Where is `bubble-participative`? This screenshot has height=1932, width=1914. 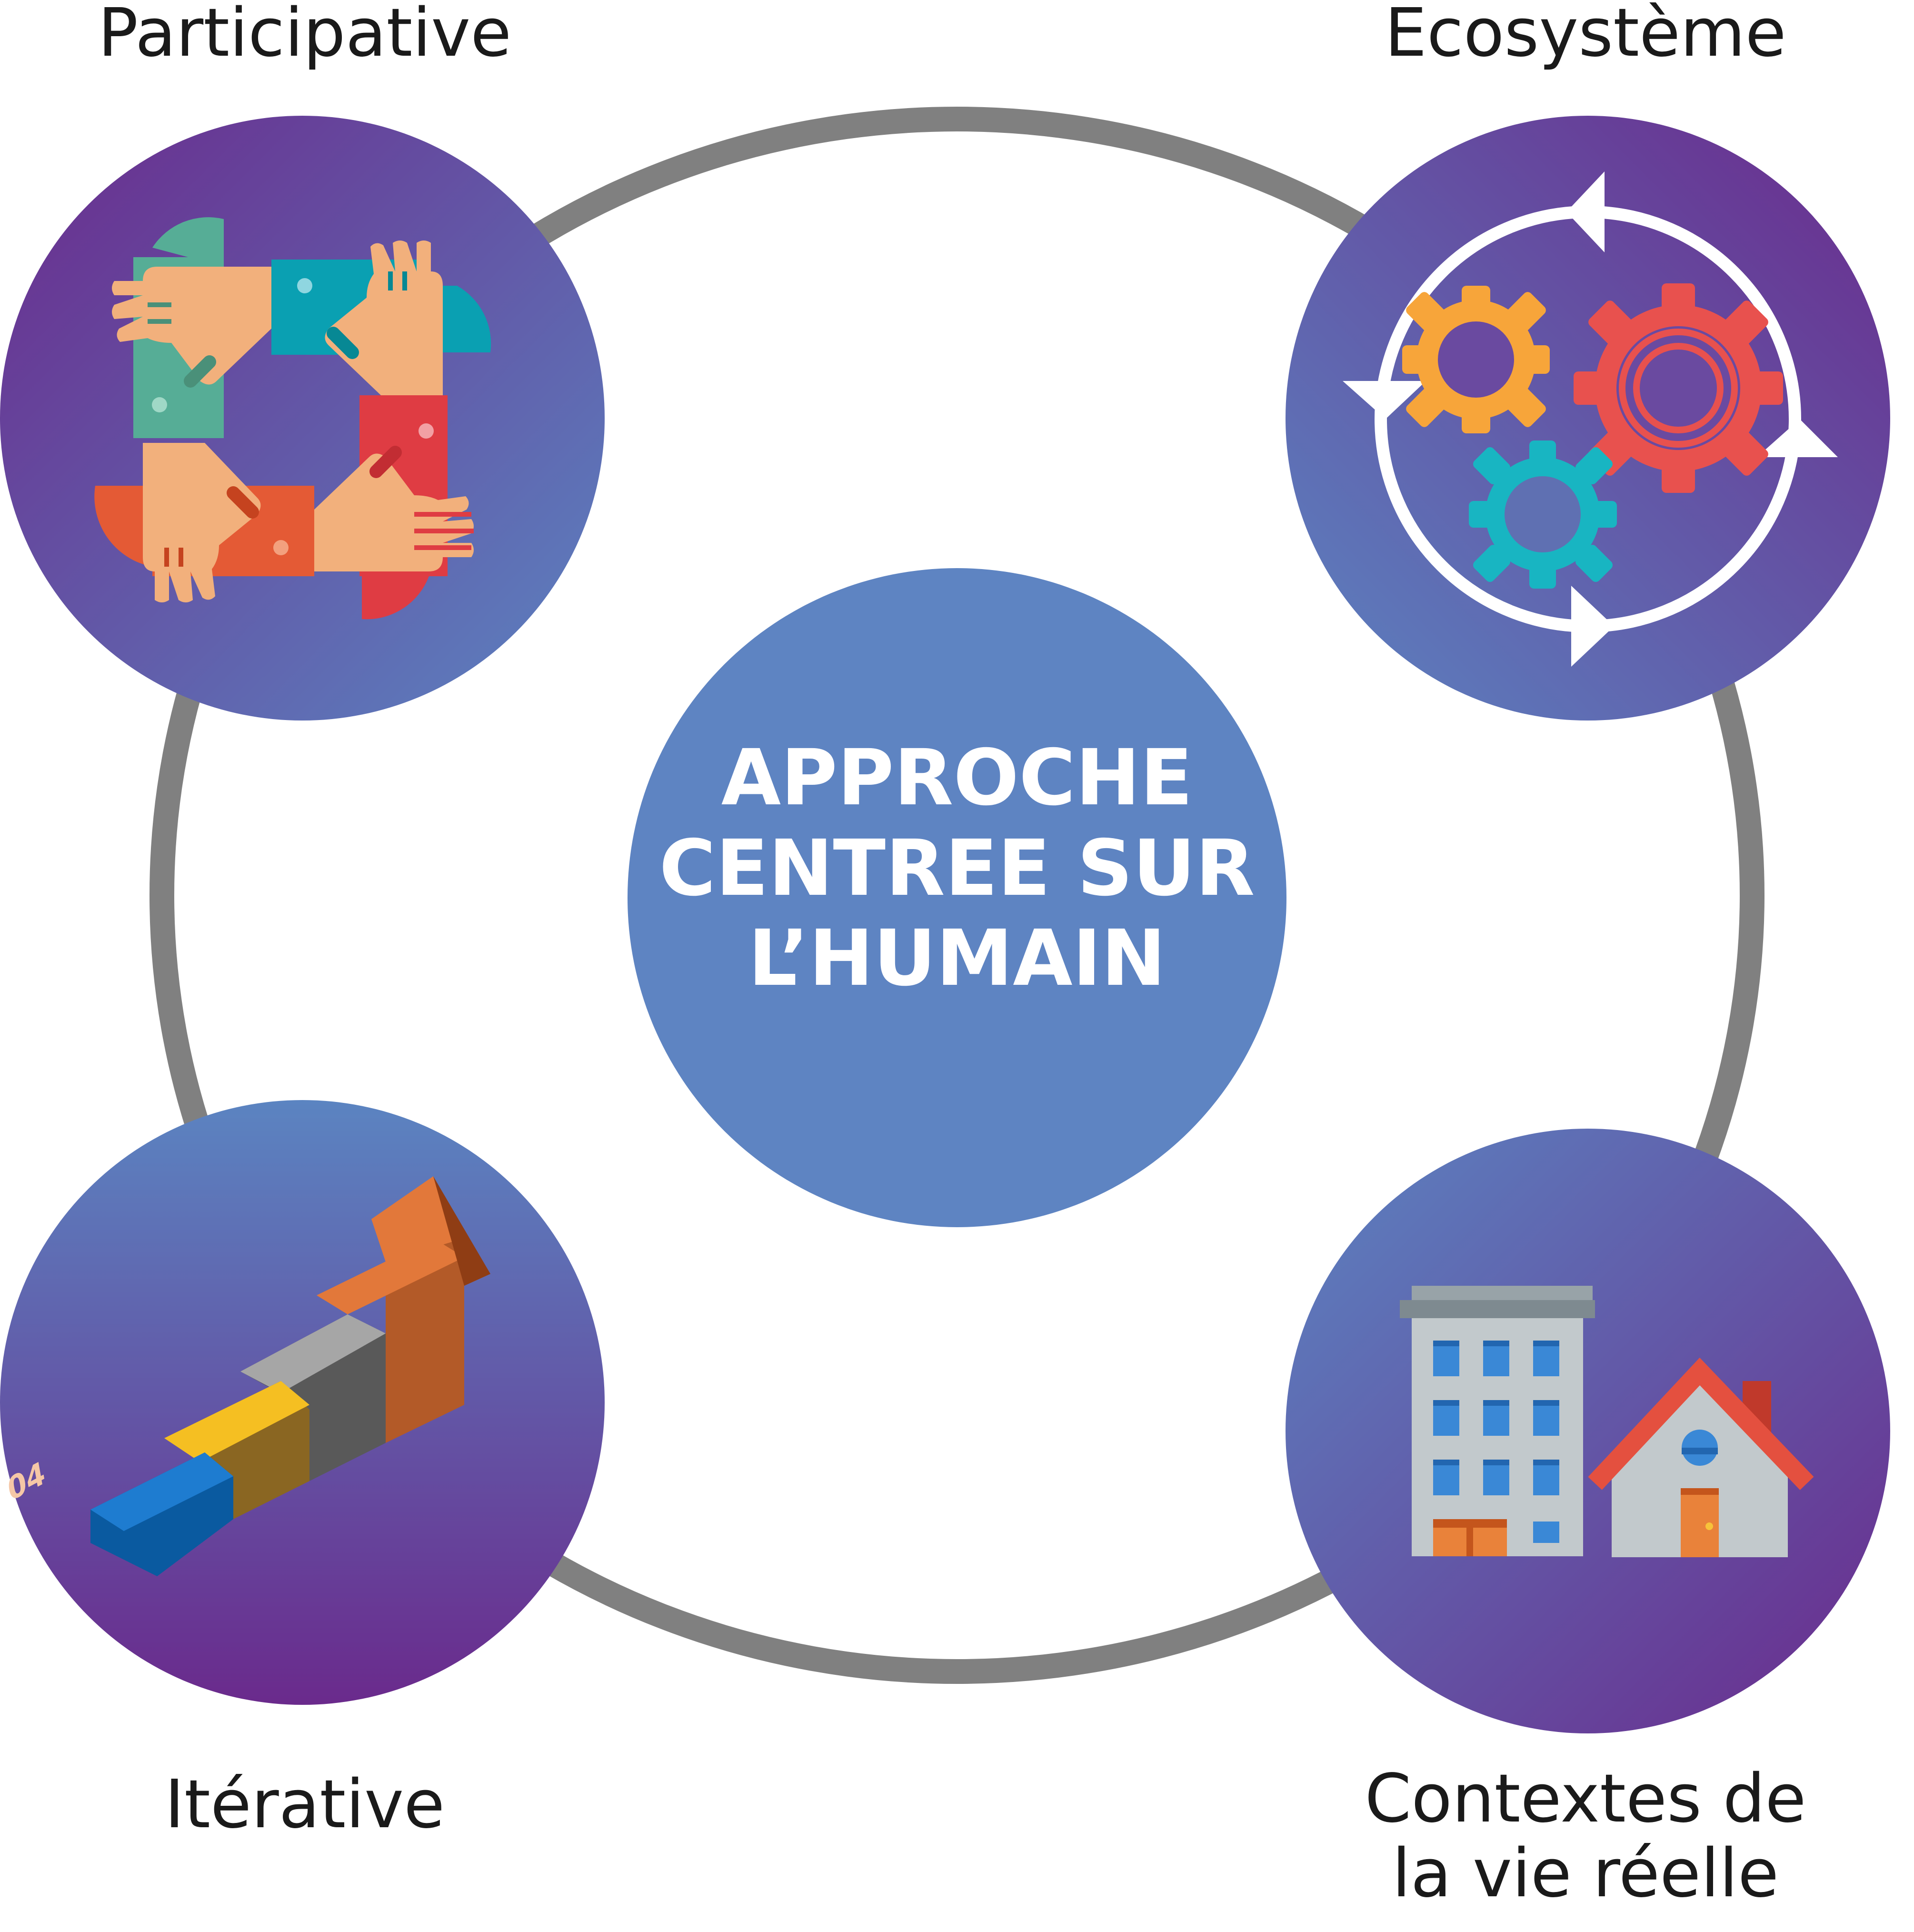
bubble-participative is located at coordinates (302, 418).